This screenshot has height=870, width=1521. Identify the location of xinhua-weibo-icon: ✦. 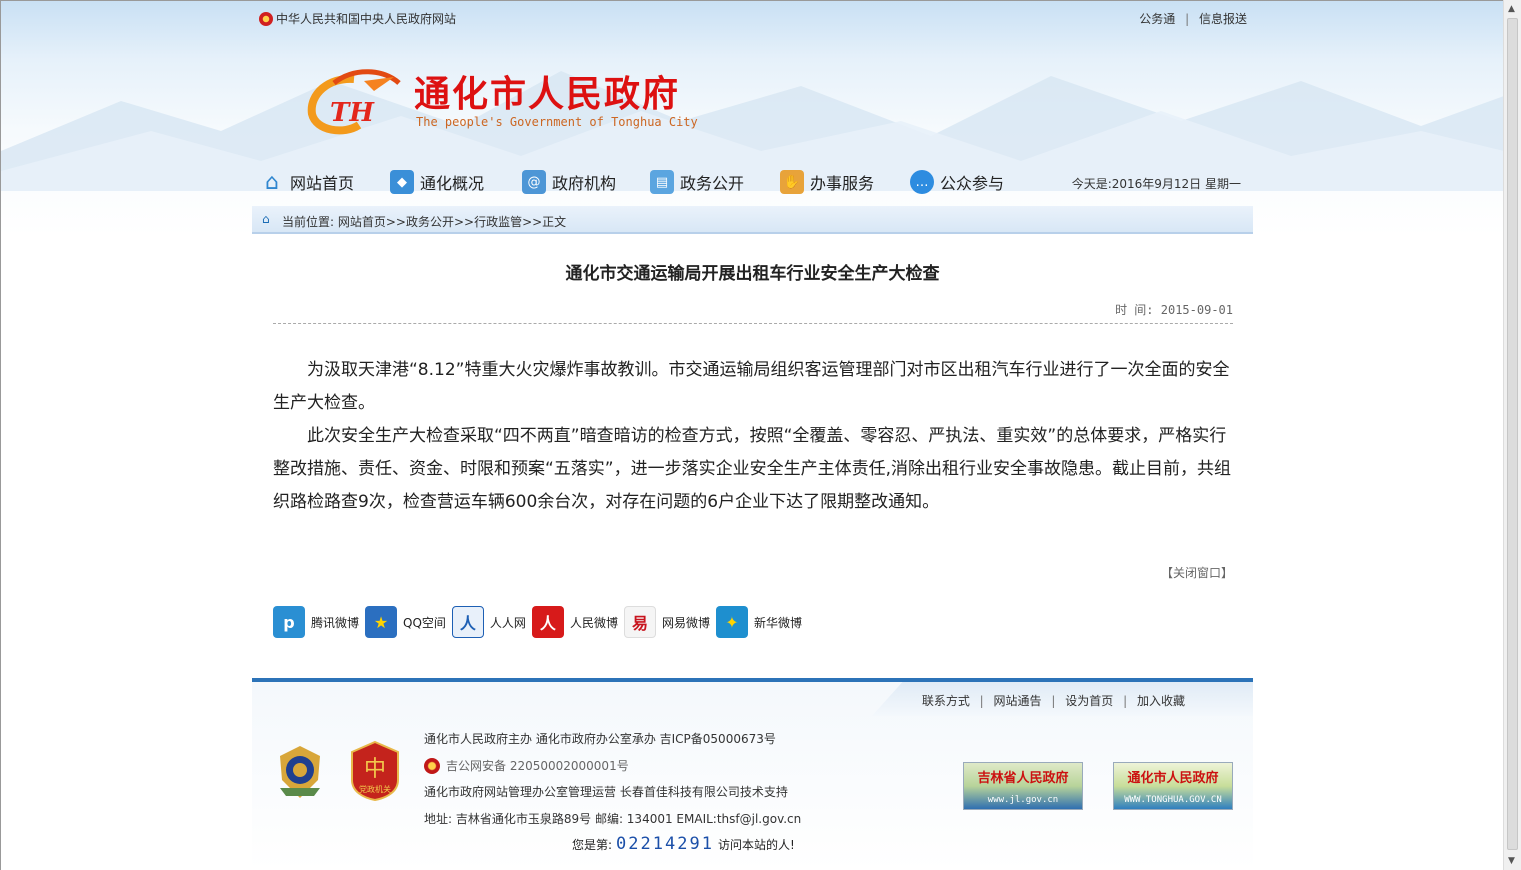
(731, 622).